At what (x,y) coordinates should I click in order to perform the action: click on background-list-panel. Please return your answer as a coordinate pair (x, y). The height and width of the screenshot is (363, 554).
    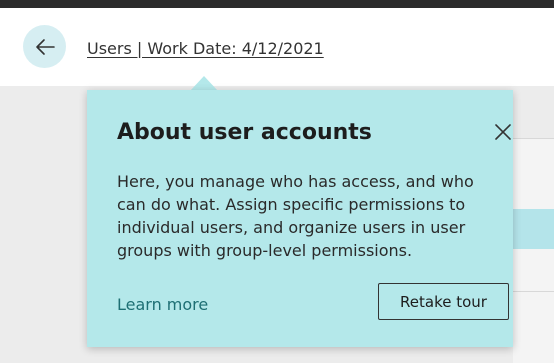
    Looking at the image, I should click on (533, 250).